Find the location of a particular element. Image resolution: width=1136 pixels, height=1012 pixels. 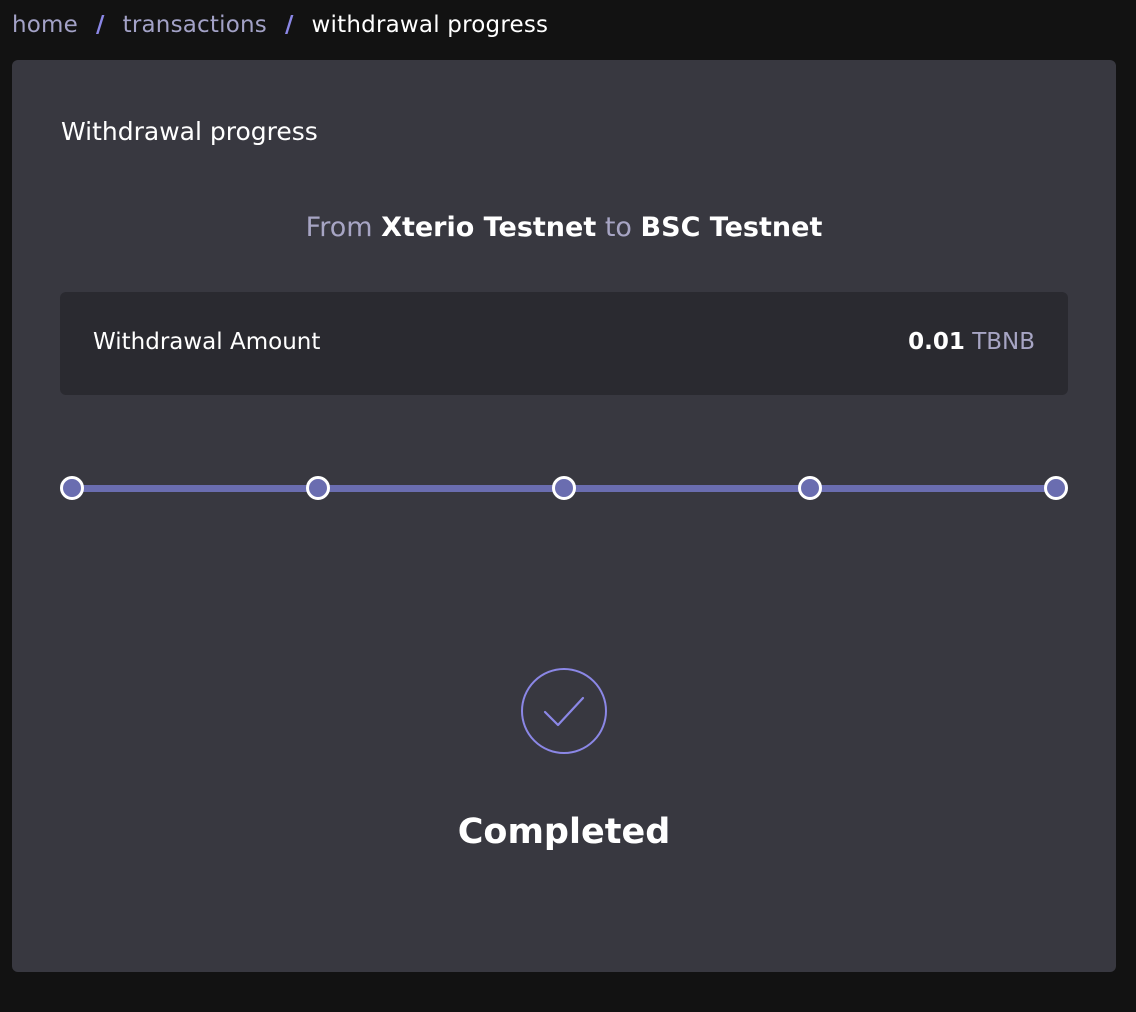

route-to-label: to is located at coordinates (618, 227).